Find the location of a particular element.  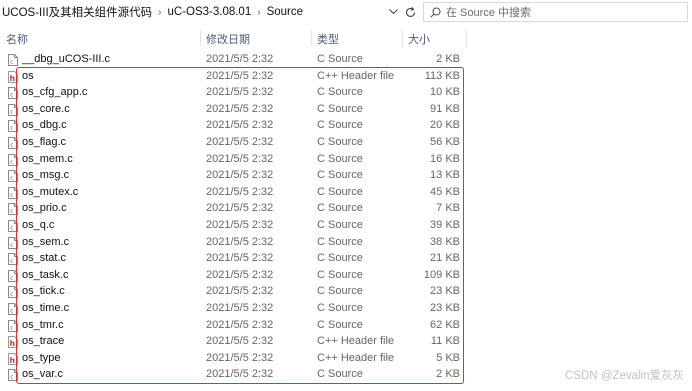

list-item: h os_type 2021/5/5 2:32 C++ Header file 5 KB is located at coordinates (235, 359).